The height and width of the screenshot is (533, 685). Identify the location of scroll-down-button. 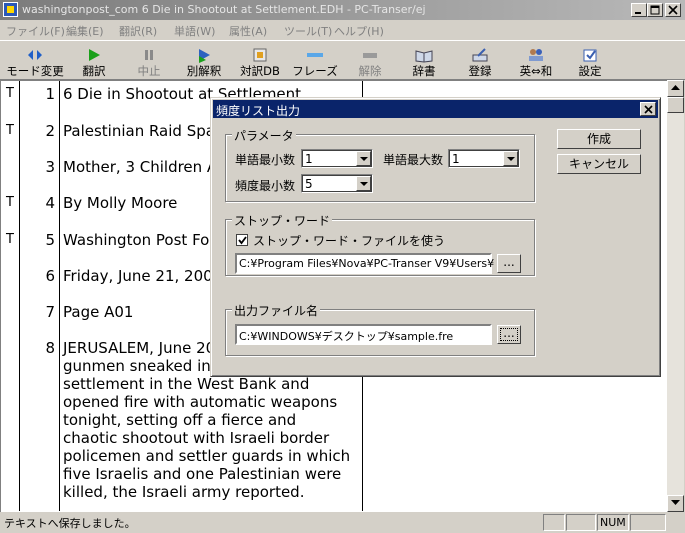
(675, 503).